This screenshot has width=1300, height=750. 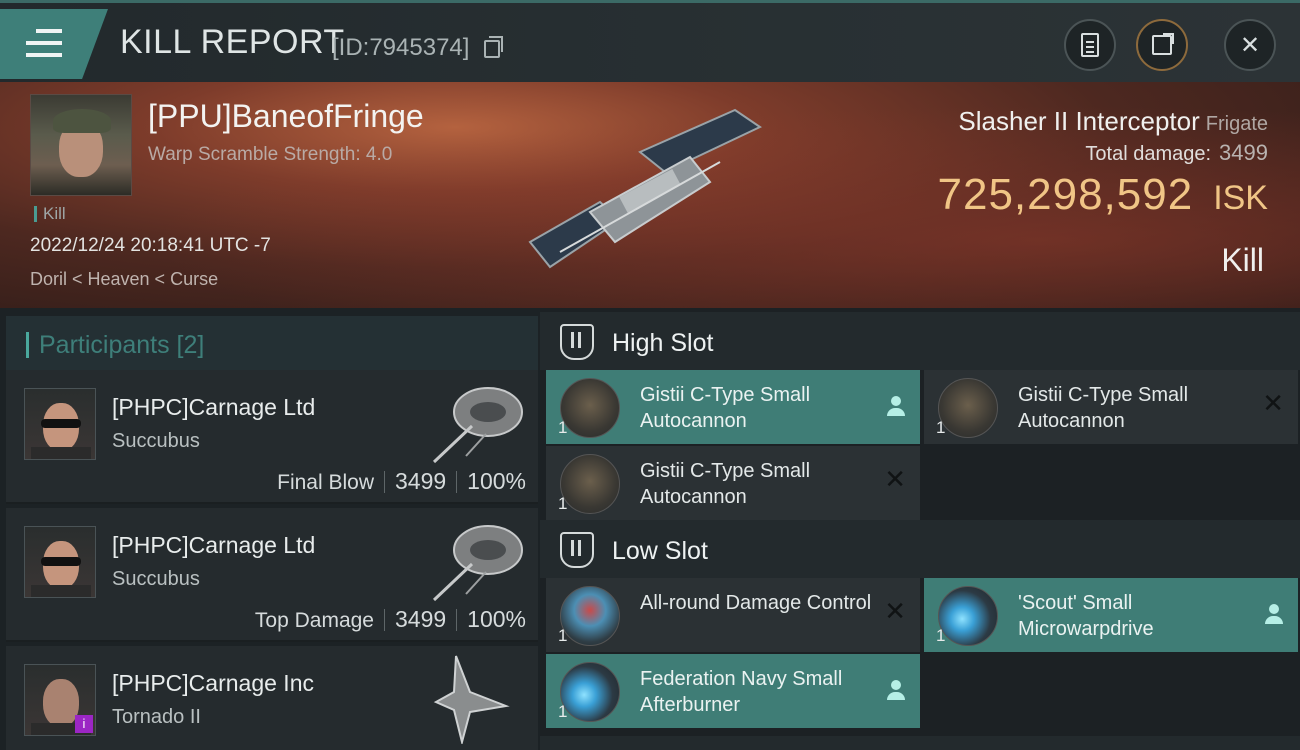 I want to click on participants-label: Participants [2], so click(x=115, y=345).